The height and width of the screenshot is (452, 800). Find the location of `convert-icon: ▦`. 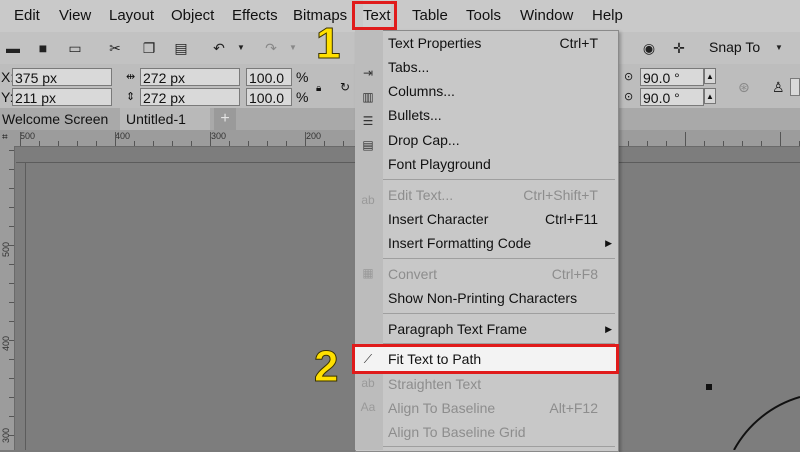

convert-icon: ▦ is located at coordinates (368, 273).